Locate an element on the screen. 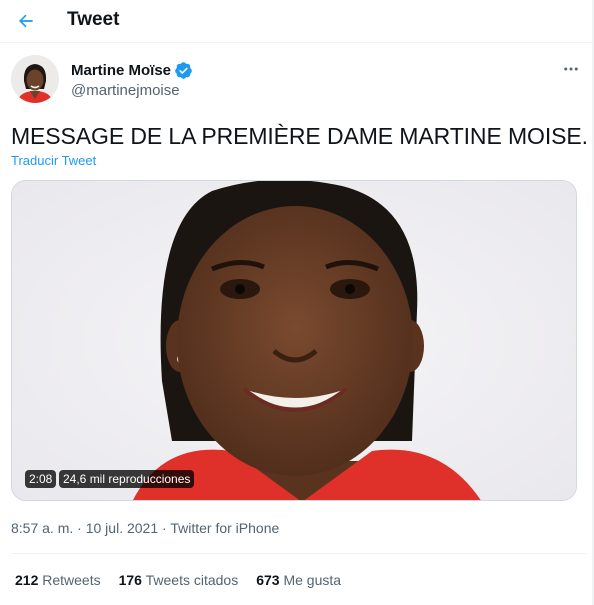 Image resolution: width=594 pixels, height=605 pixels. author-handle: @martinejmoise is located at coordinates (125, 90).